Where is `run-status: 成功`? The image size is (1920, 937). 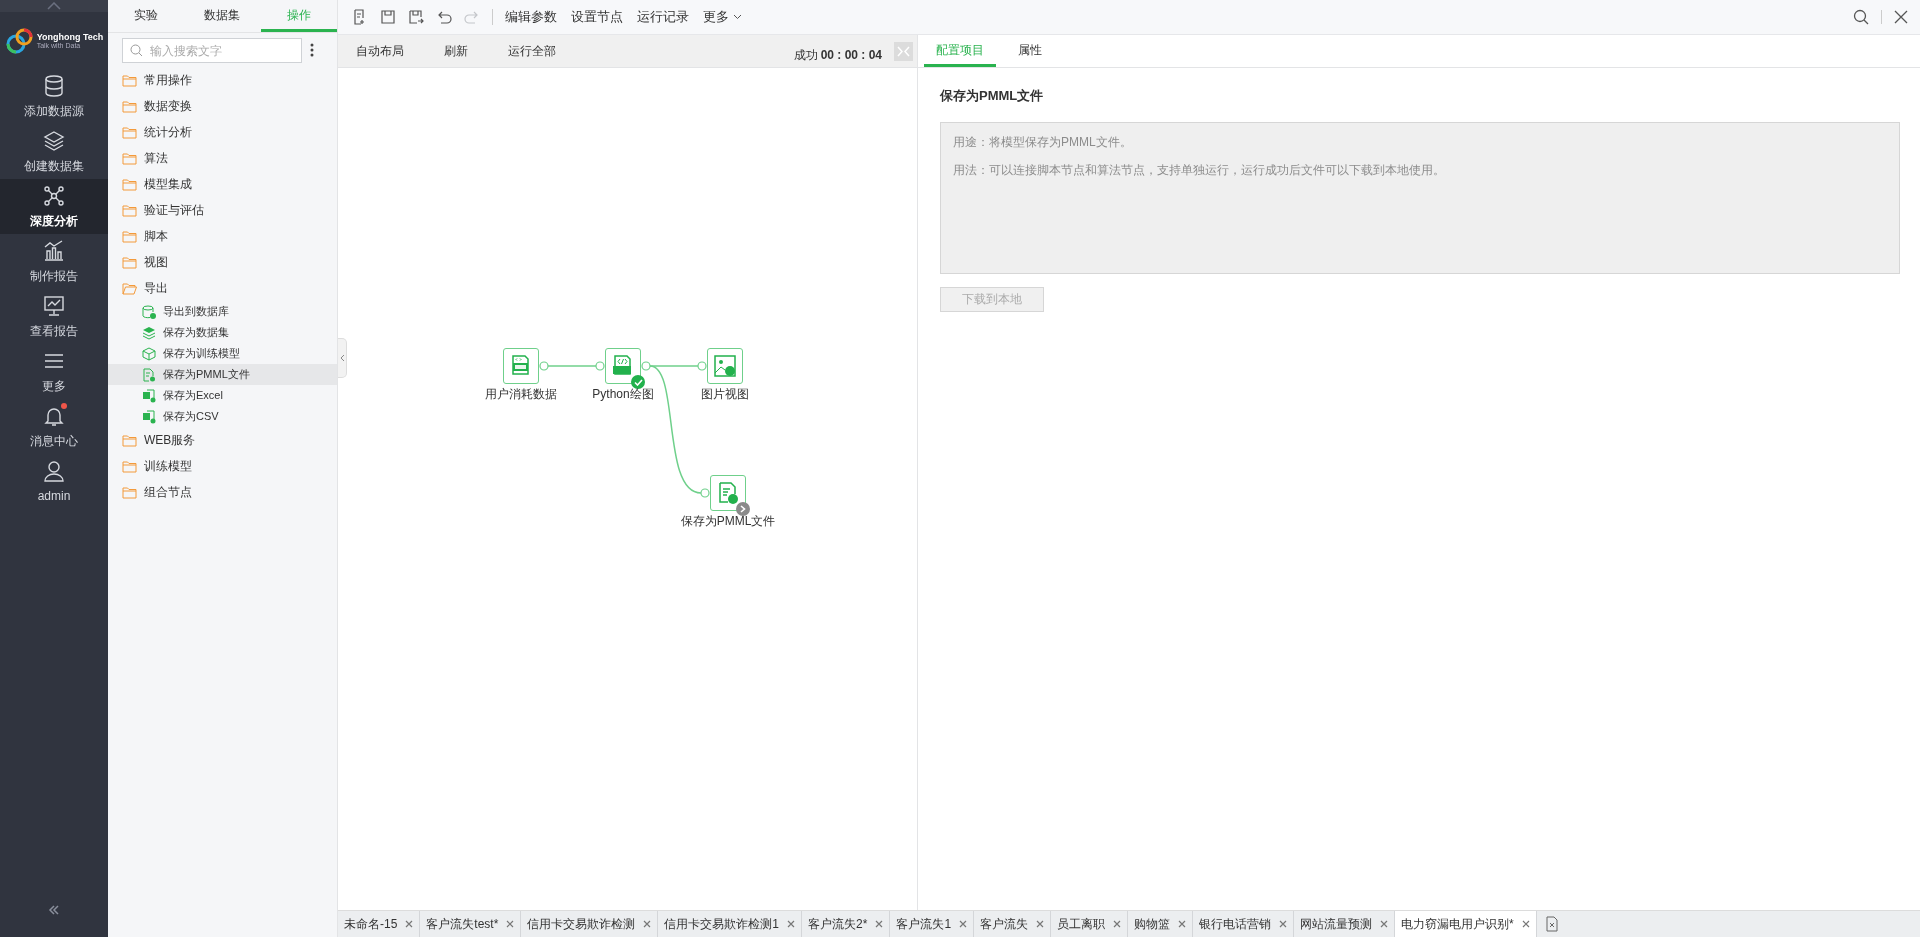
run-status: 成功 is located at coordinates (805, 55).